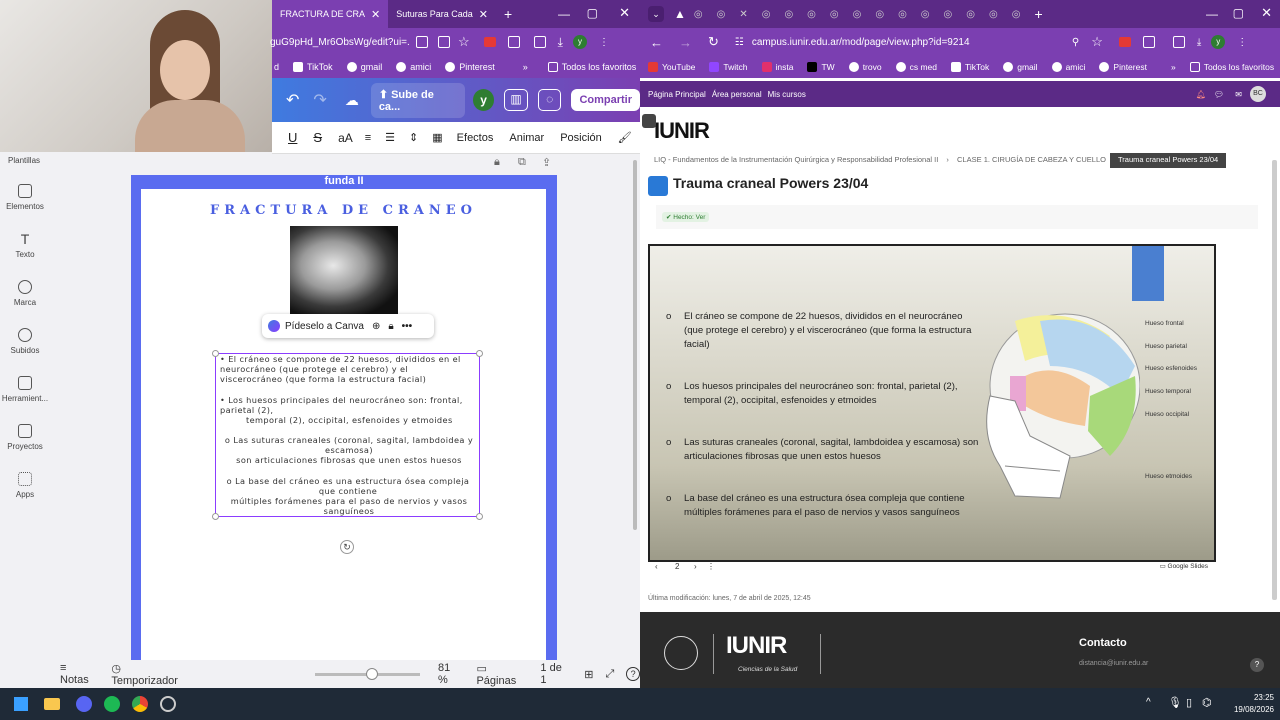 Image resolution: width=1280 pixels, height=720 pixels. I want to click on translate-icon, so click(444, 42).